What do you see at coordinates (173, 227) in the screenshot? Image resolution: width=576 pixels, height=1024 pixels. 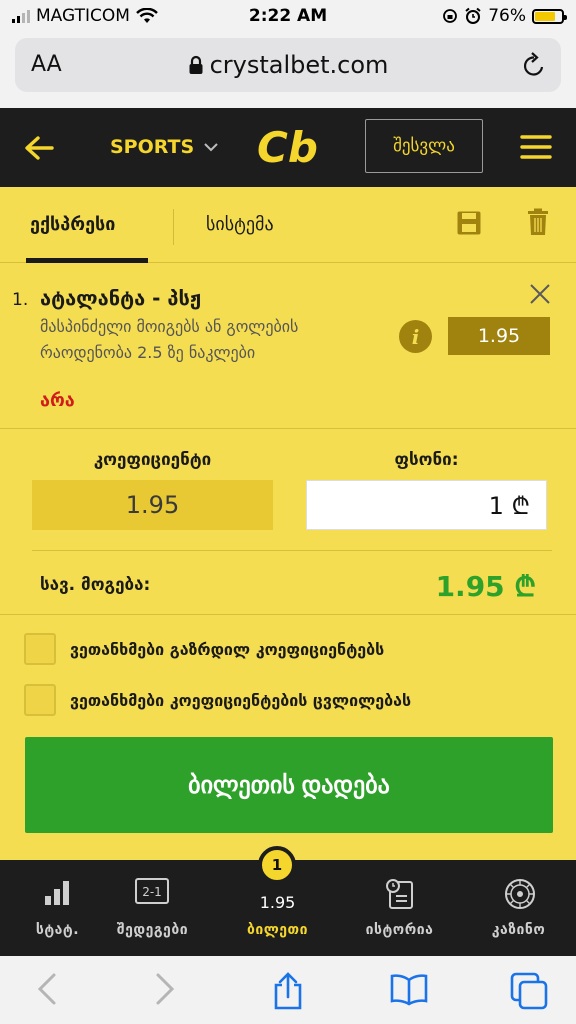 I see `tab-divider` at bounding box center [173, 227].